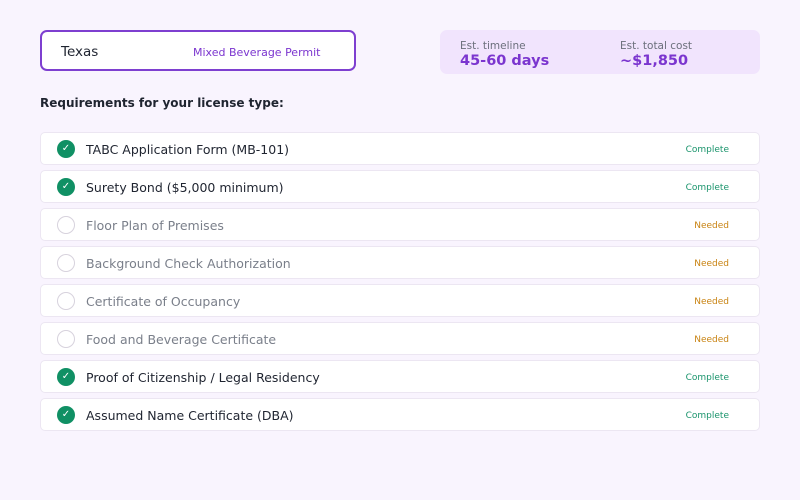 This screenshot has height=500, width=800. What do you see at coordinates (493, 46) in the screenshot?
I see `timeline-label: Est. timeline` at bounding box center [493, 46].